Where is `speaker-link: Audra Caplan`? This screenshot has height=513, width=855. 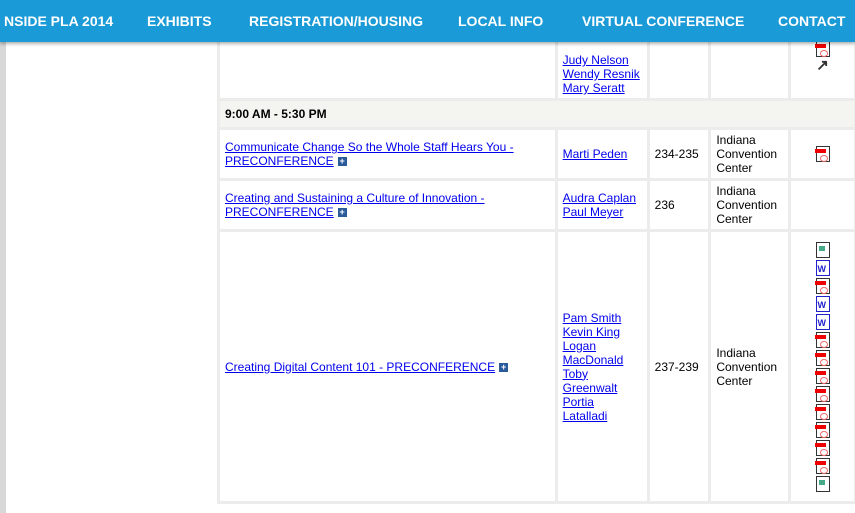
speaker-link: Audra Caplan is located at coordinates (599, 198).